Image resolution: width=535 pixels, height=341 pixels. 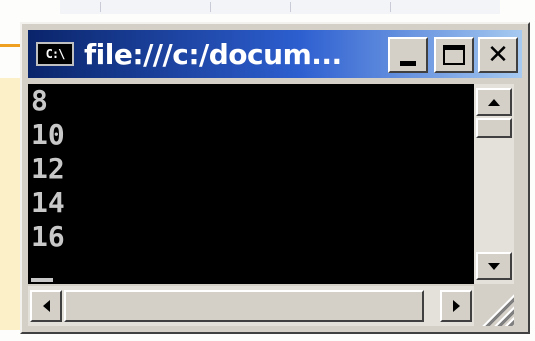 What do you see at coordinates (42, 280) in the screenshot?
I see `text-cursor` at bounding box center [42, 280].